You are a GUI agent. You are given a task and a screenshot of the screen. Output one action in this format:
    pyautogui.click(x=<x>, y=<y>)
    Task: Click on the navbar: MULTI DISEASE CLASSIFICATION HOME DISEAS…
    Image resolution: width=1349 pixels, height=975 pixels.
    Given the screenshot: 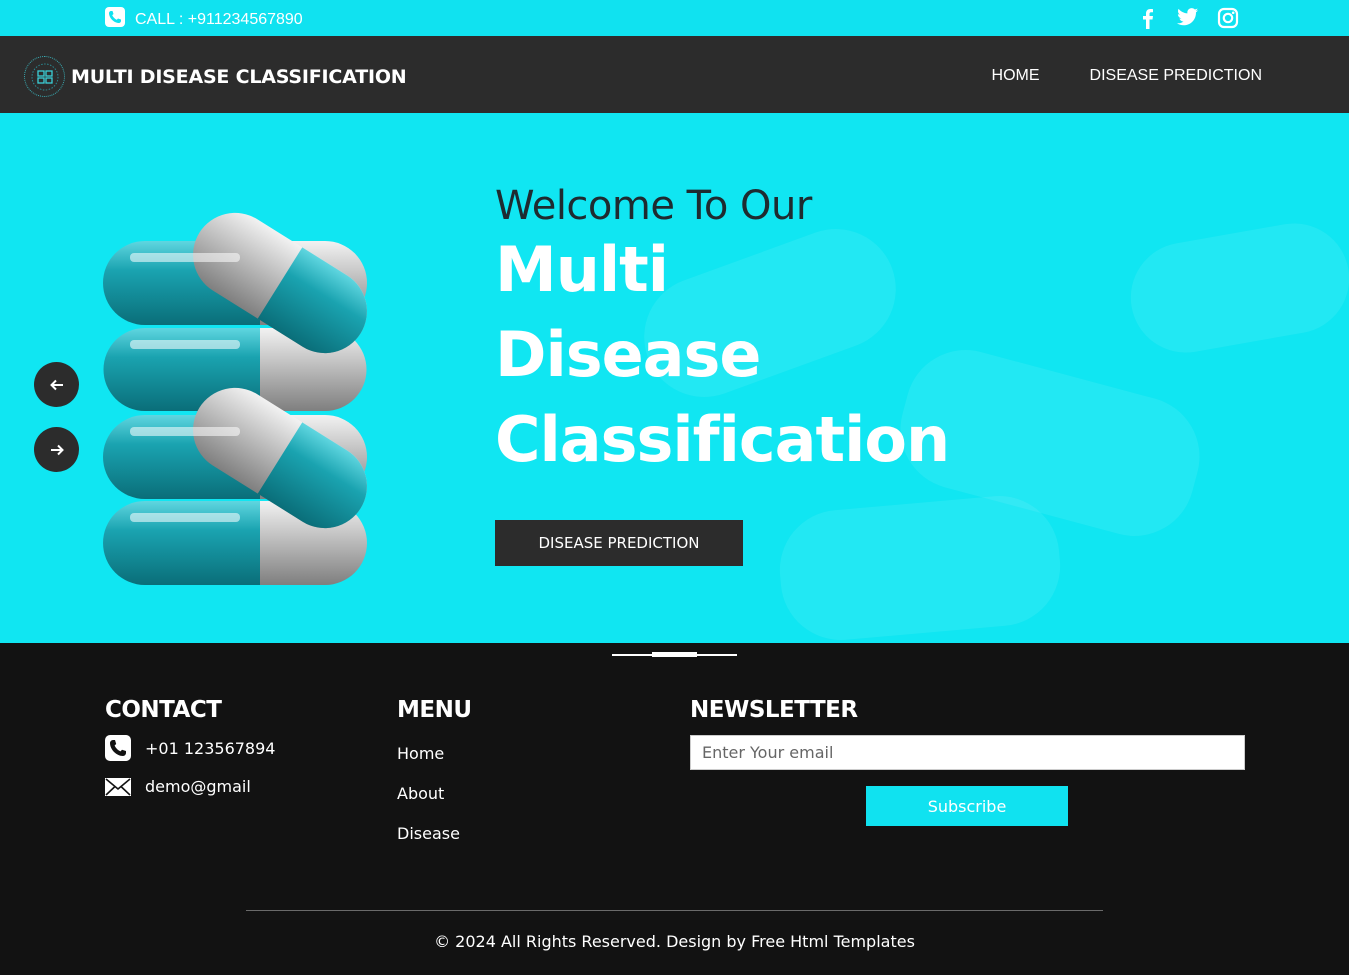 What is the action you would take?
    pyautogui.click(x=674, y=74)
    